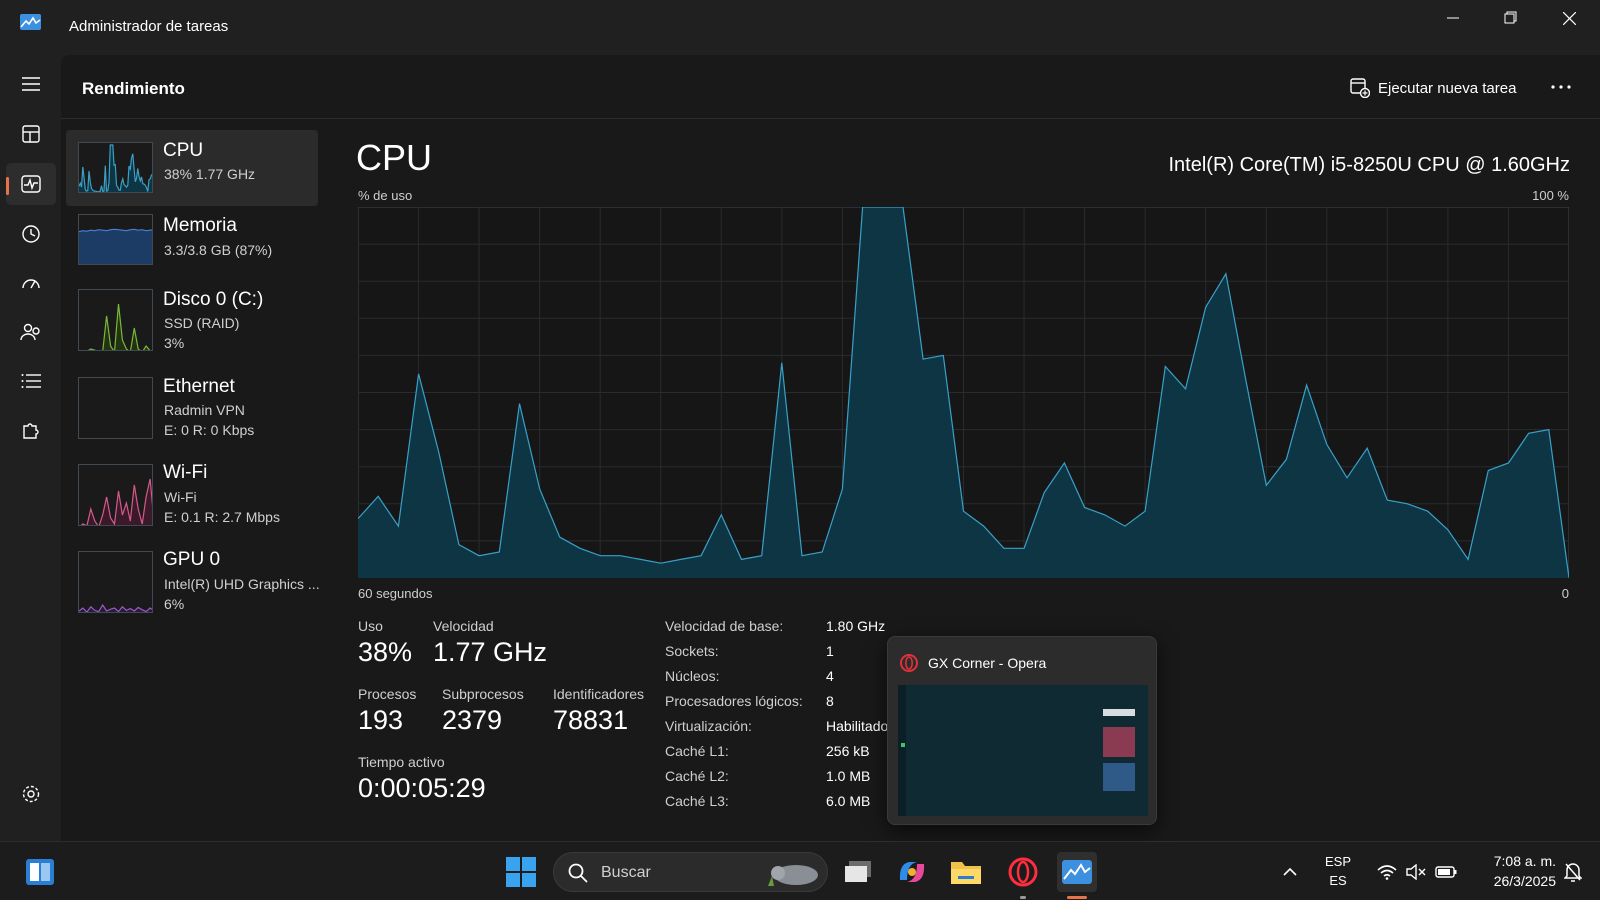 The height and width of the screenshot is (900, 1600). What do you see at coordinates (192, 244) in the screenshot?
I see `device-item-memory: Memoria 3.3/3.8 GB (87%)` at bounding box center [192, 244].